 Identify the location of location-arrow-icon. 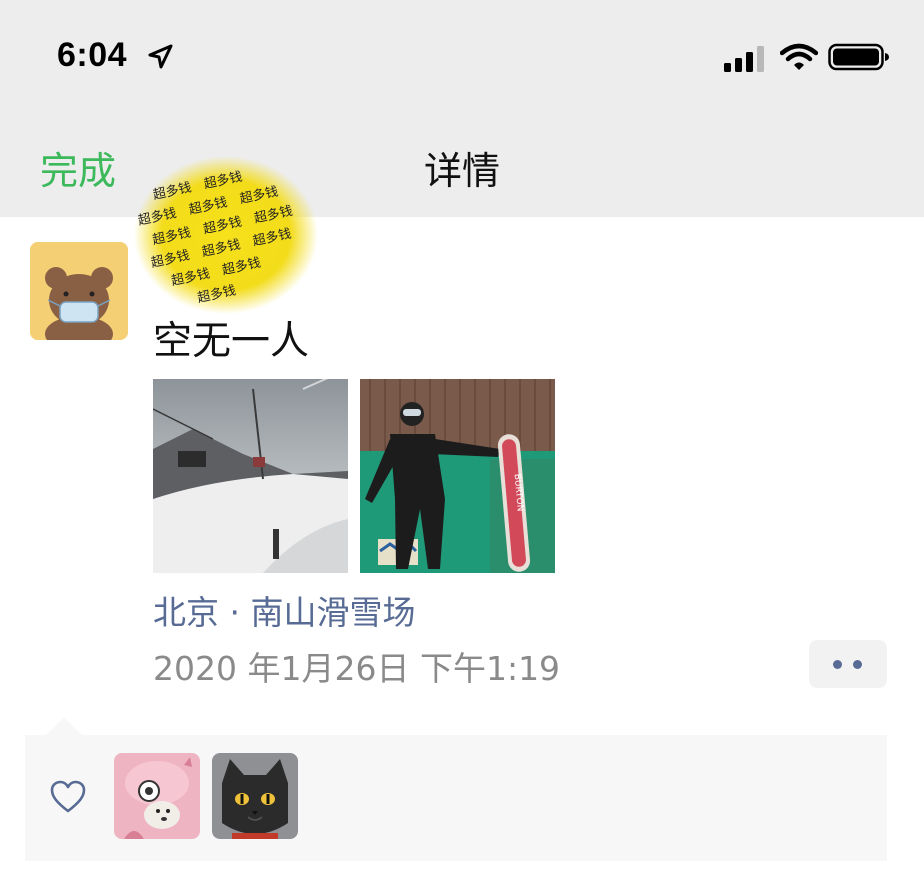
(160, 56).